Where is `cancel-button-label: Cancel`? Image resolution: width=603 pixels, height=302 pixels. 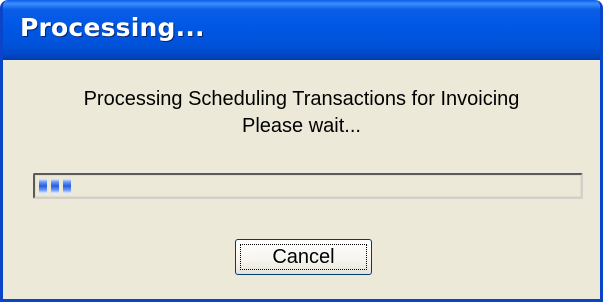 cancel-button-label: Cancel is located at coordinates (303, 257).